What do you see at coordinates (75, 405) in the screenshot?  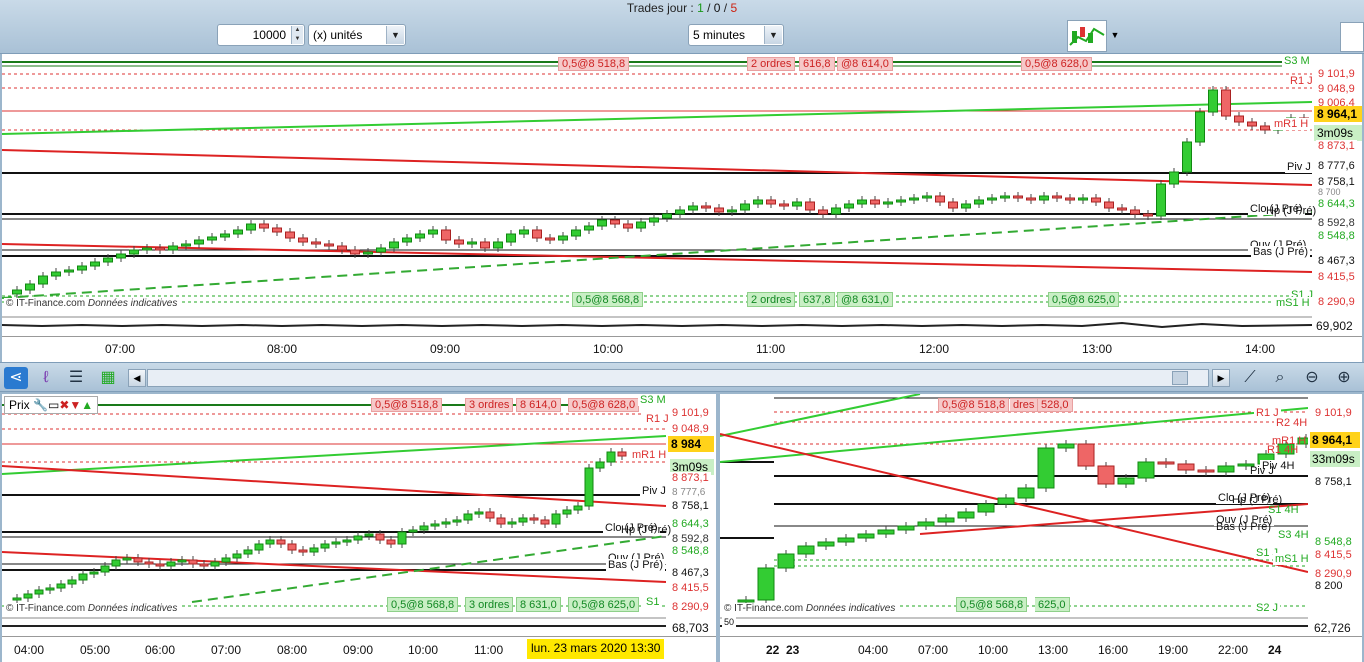 I see `down-arrow-icon: ▼` at bounding box center [75, 405].